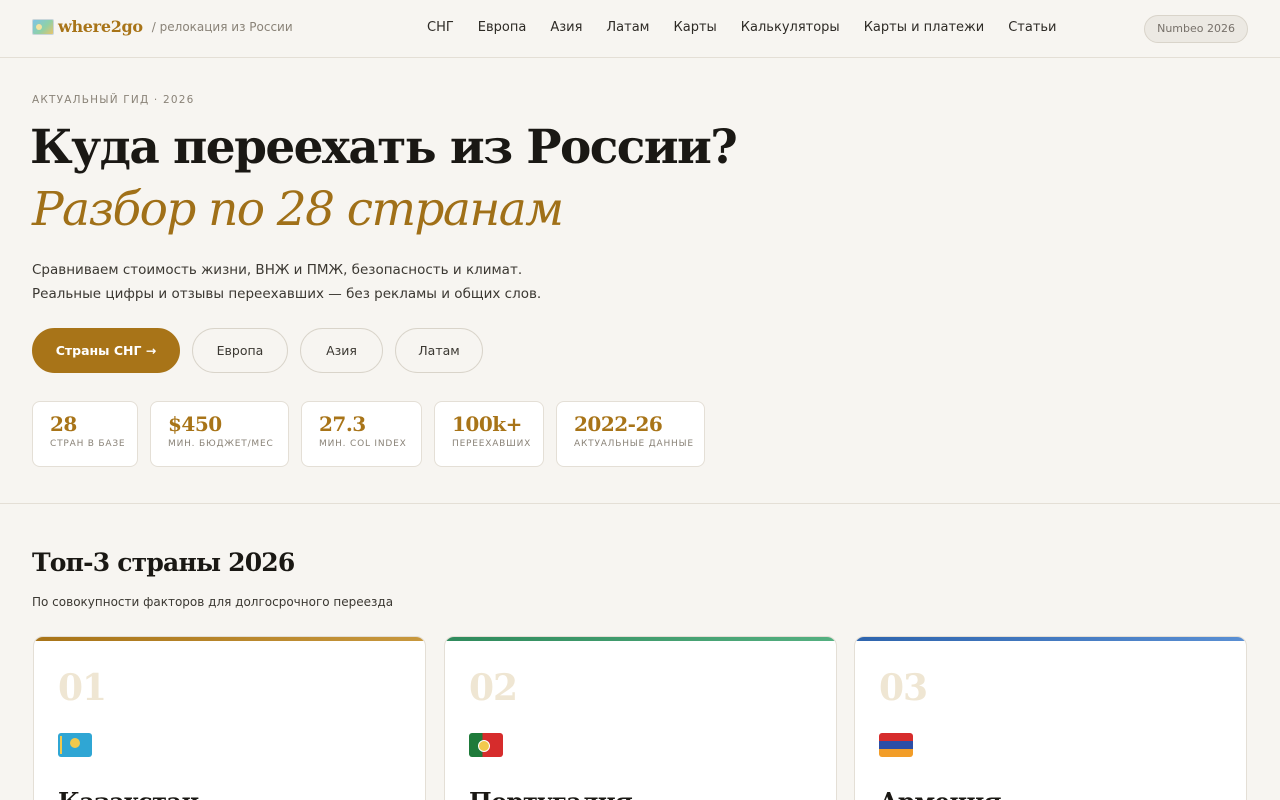 This screenshot has width=1280, height=800. I want to click on europe-button: Европа, so click(240, 350).